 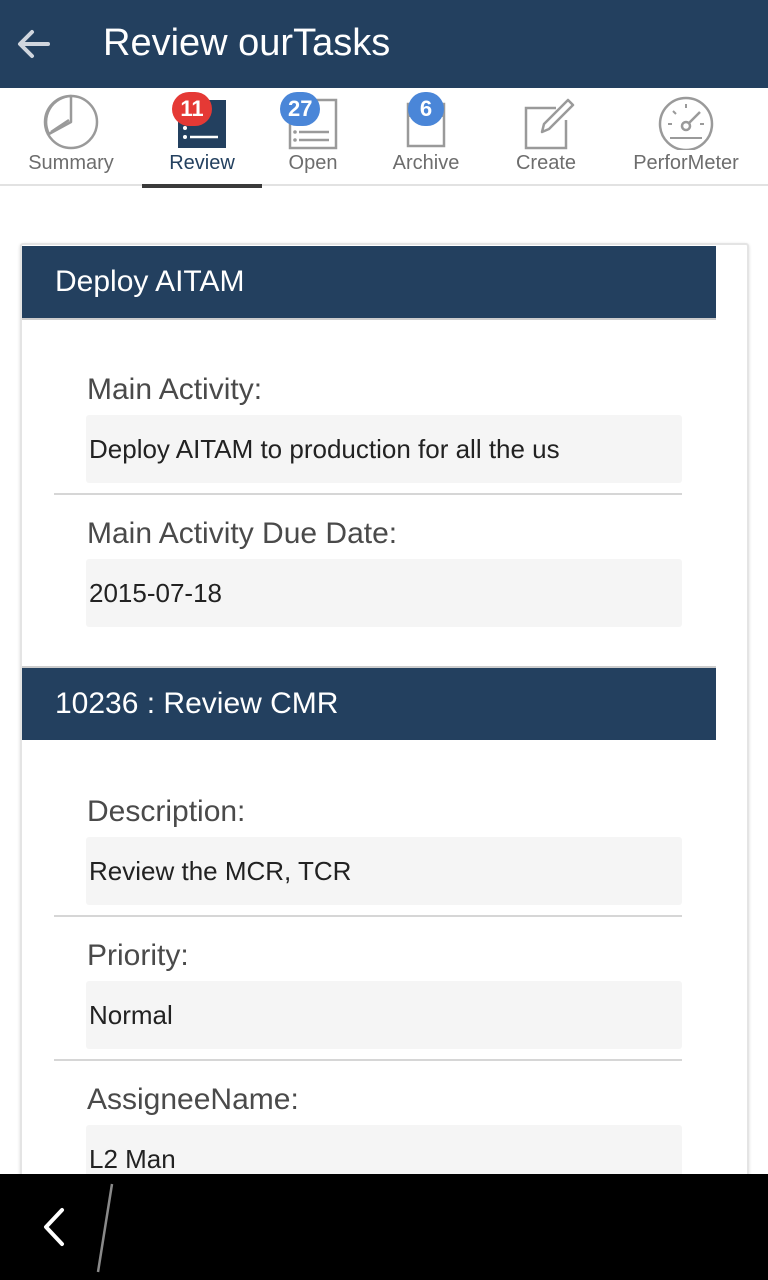 I want to click on priority-value: Normal, so click(x=131, y=1015).